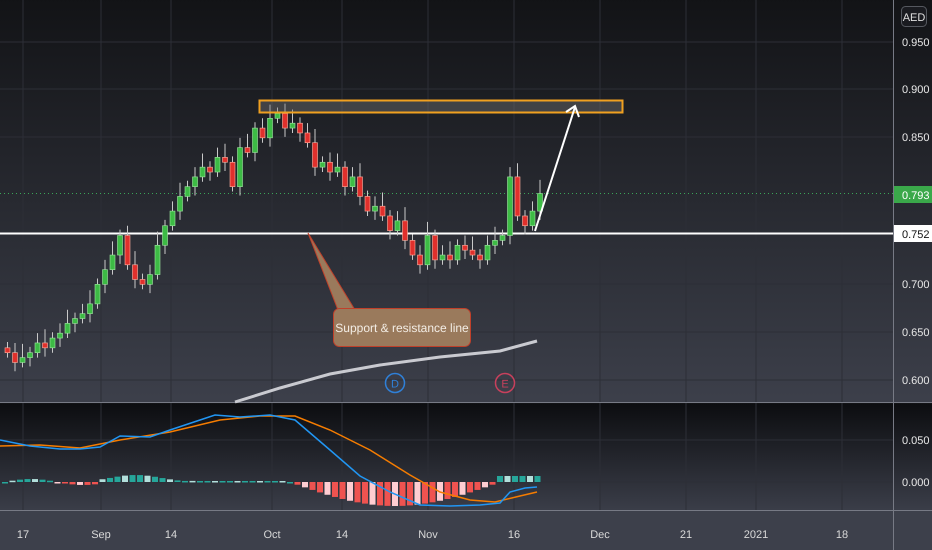  Describe the element at coordinates (916, 285) in the screenshot. I see `price-tick: 0.700` at that location.